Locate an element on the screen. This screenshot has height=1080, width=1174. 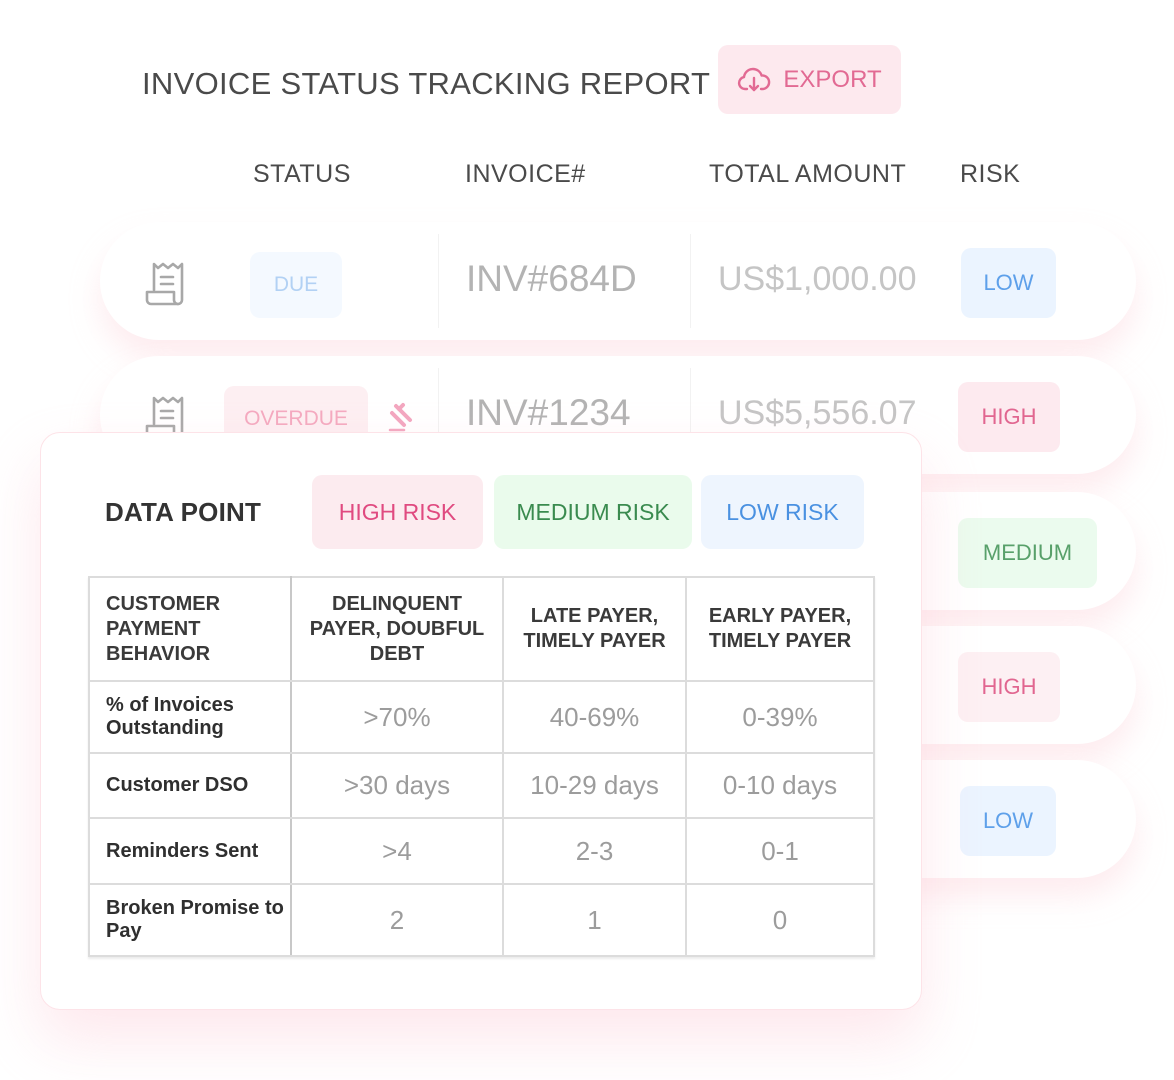
legend-medium-risk: MEDIUM RISK is located at coordinates (593, 512).